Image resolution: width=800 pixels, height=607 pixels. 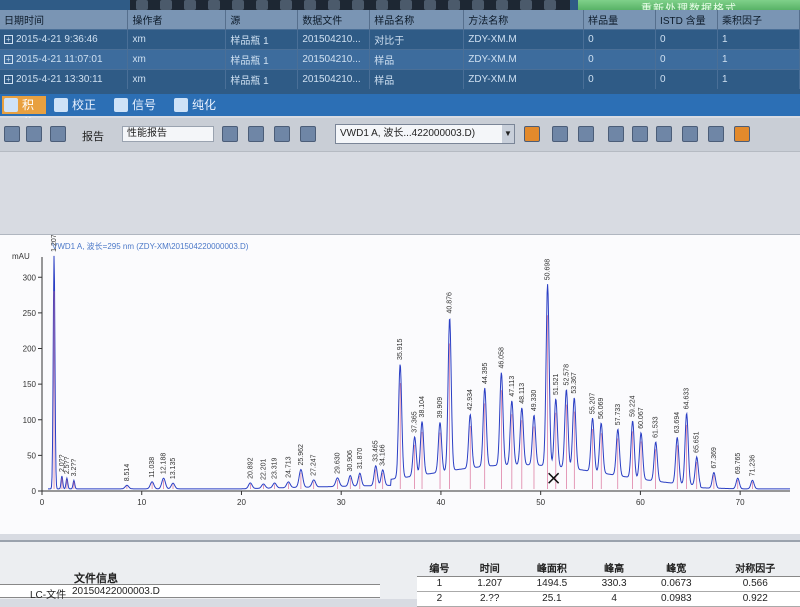 What do you see at coordinates (485, 373) in the screenshot?
I see `peak-label: 44.395` at bounding box center [485, 373].